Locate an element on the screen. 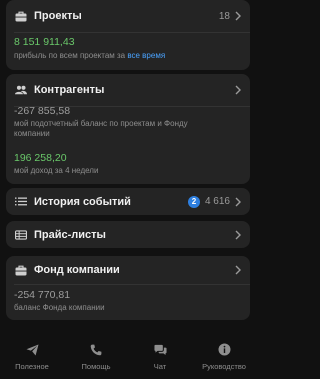 The height and width of the screenshot is (379, 320). tab-guide: Руководство is located at coordinates (224, 356).